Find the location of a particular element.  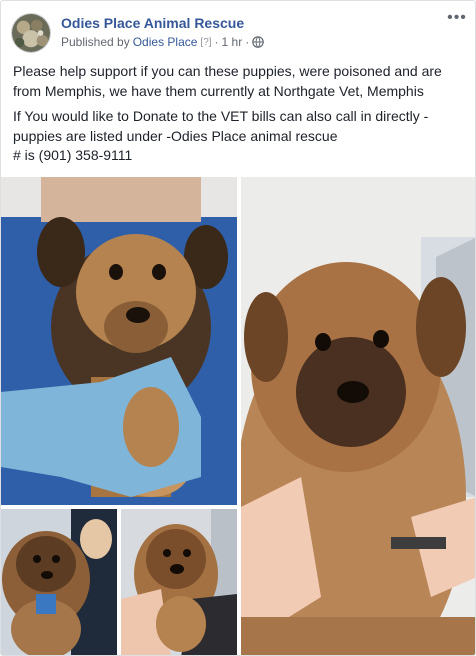

avatar-image is located at coordinates (31, 33).